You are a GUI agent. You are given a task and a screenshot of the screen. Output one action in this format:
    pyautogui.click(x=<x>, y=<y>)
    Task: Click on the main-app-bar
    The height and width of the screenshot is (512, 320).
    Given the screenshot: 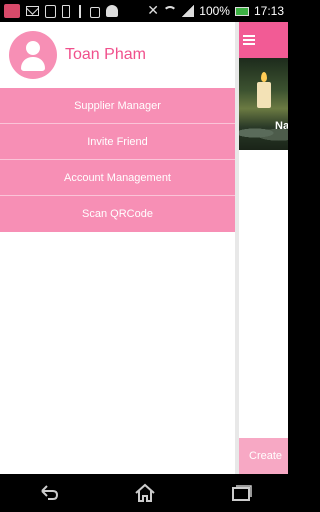 What is the action you would take?
    pyautogui.click(x=263, y=40)
    